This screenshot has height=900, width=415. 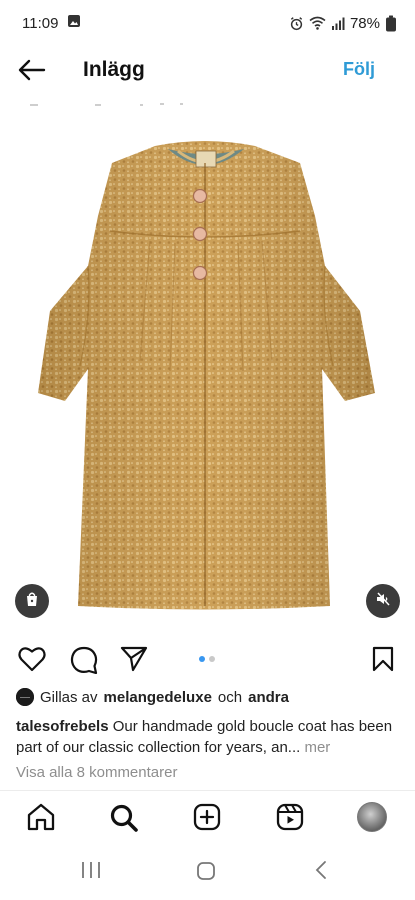 I want to click on shop-tag-button, so click(x=32, y=601).